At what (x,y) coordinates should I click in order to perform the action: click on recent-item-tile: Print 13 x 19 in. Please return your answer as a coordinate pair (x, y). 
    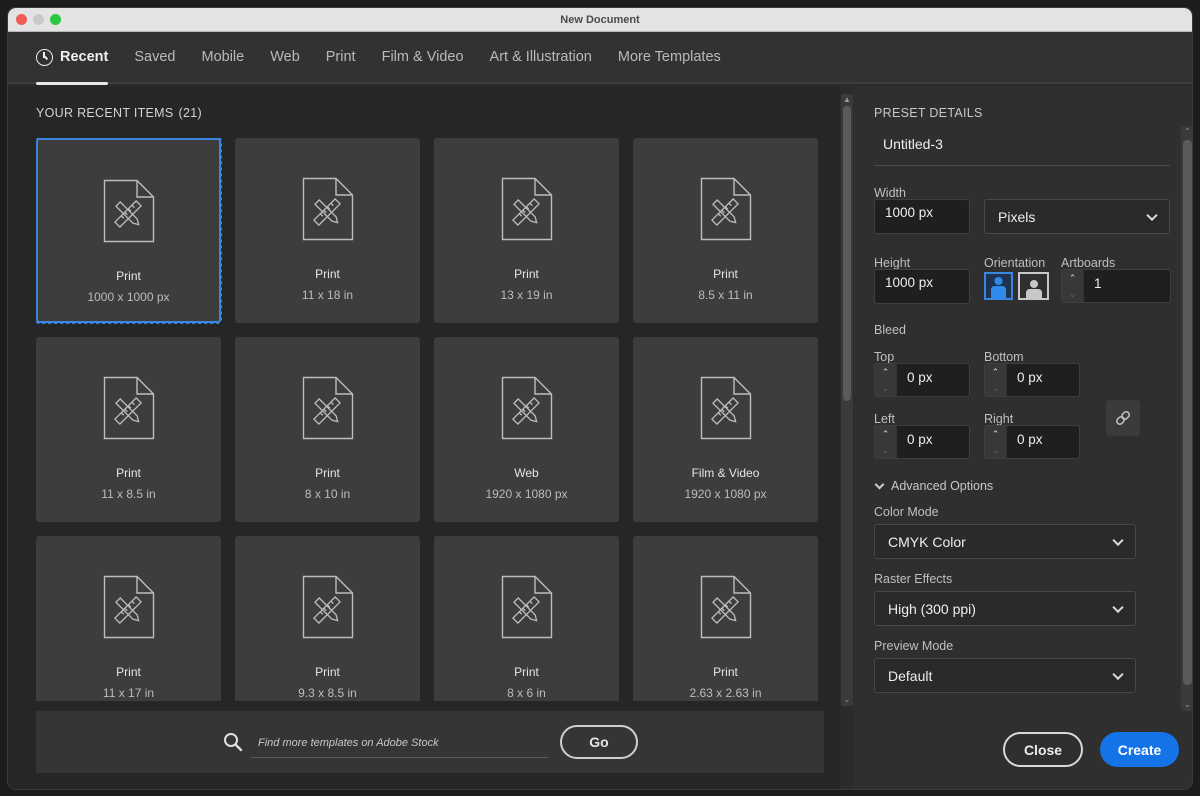
    Looking at the image, I should click on (526, 230).